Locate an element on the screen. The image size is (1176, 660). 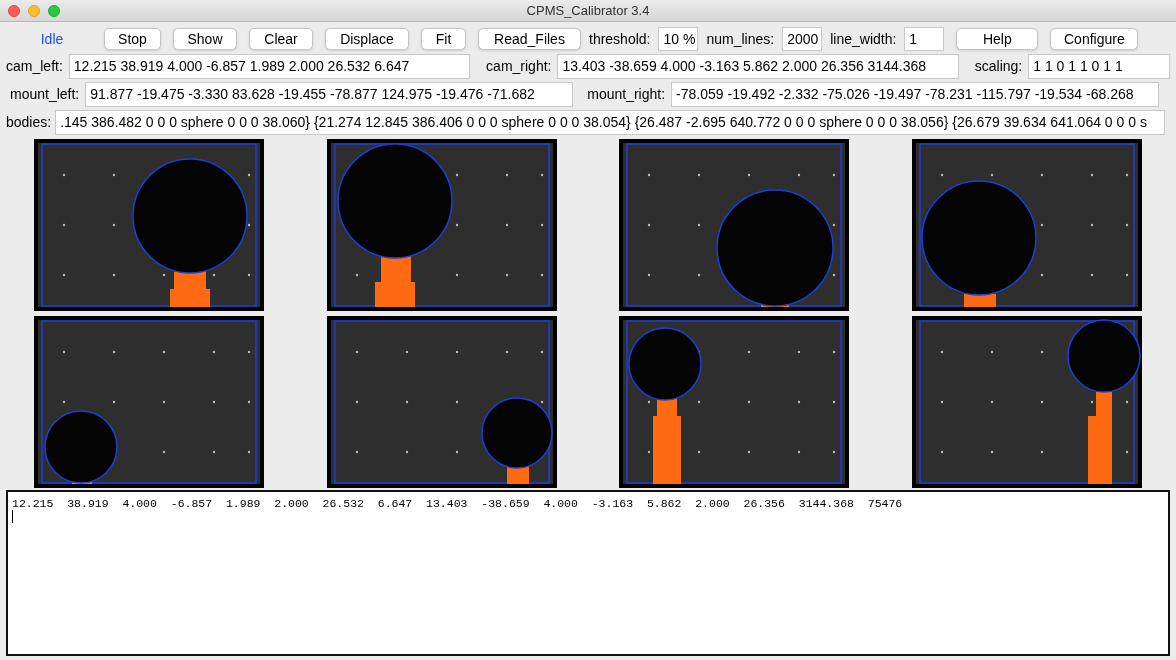
field-label: cam_left: is located at coordinates (34, 66).